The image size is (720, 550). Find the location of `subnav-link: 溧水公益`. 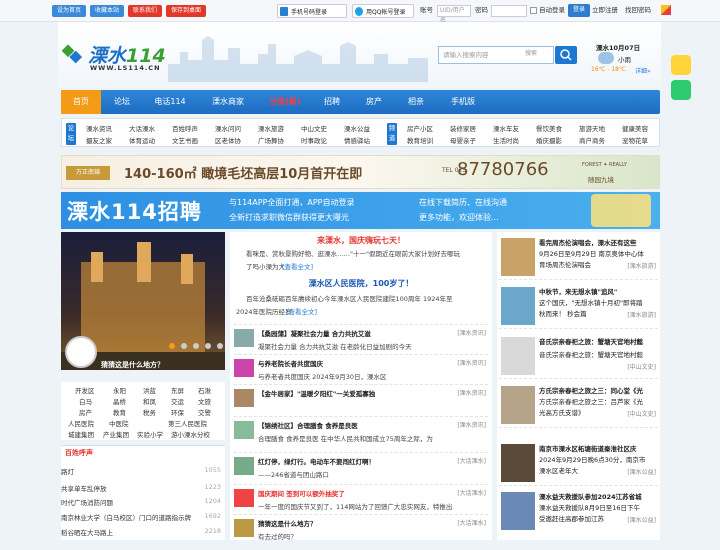

subnav-link: 溧水公益 is located at coordinates (357, 128).